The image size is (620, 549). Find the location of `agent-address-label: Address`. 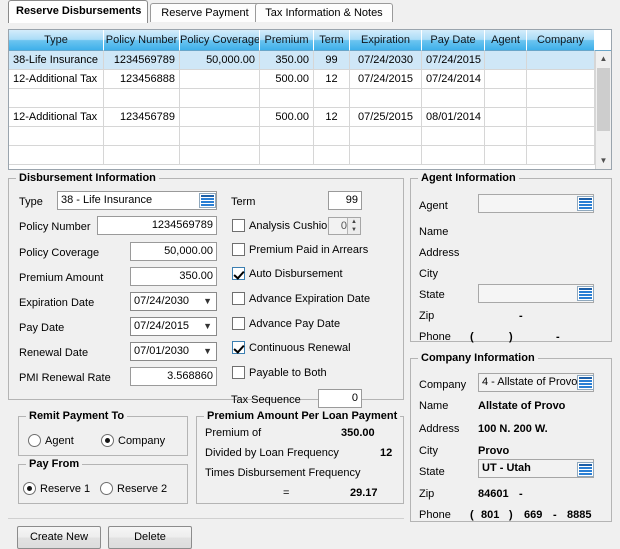

agent-address-label: Address is located at coordinates (439, 253).